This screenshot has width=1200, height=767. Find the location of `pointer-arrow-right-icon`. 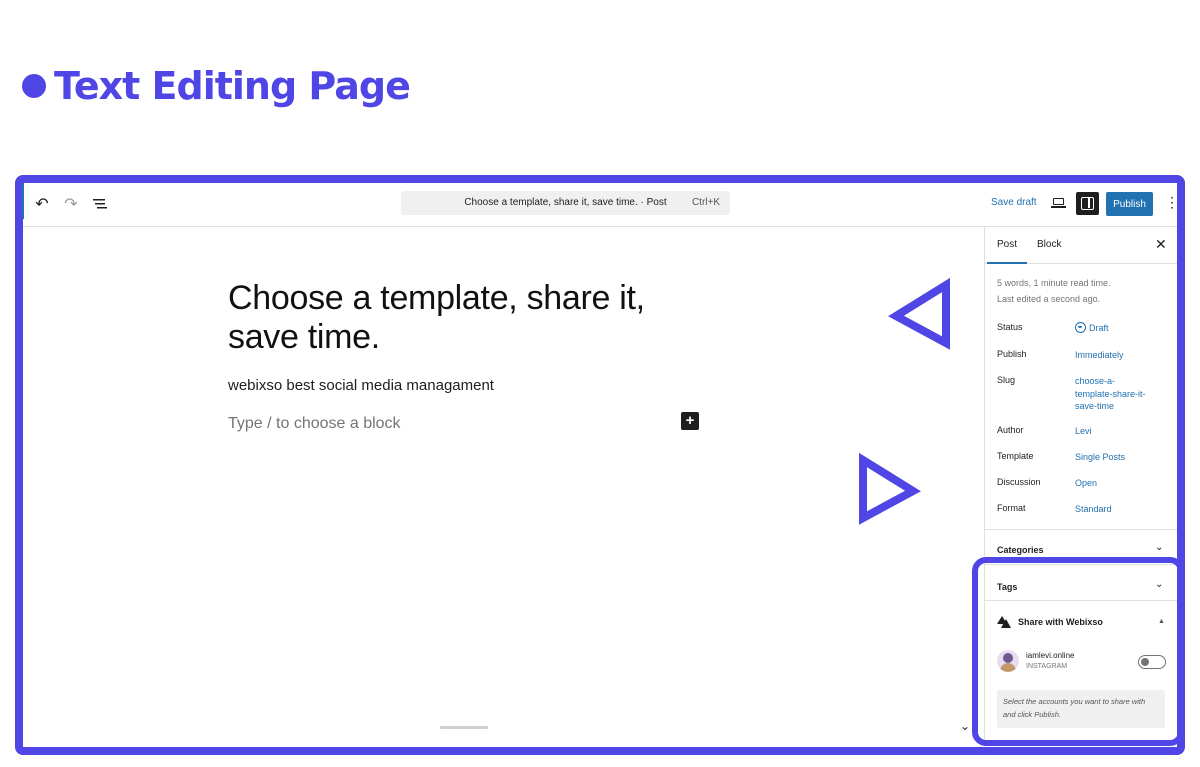

pointer-arrow-right-icon is located at coordinates (890, 488).